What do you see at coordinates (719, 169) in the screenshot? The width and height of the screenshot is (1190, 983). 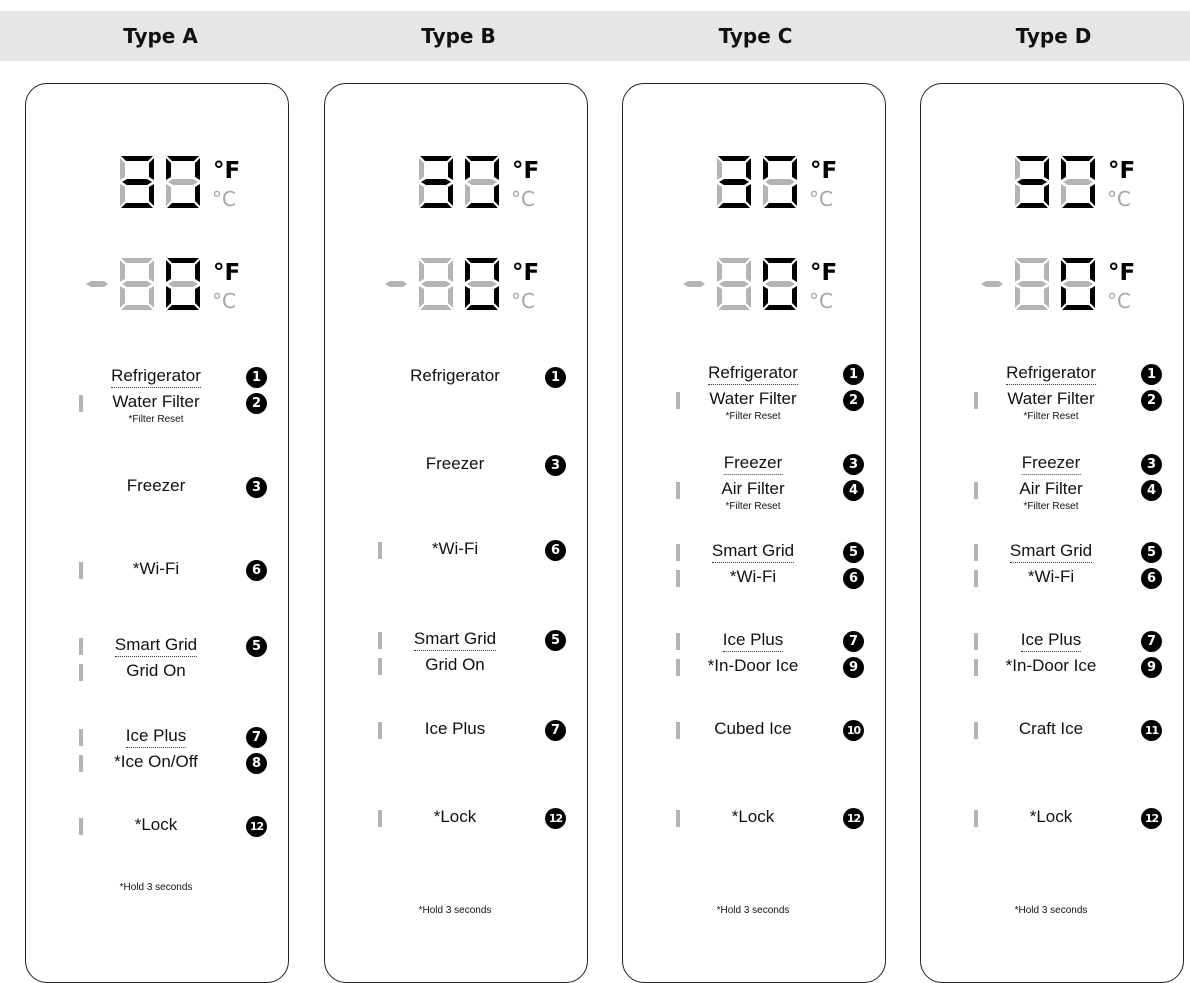 I see `segment-f` at bounding box center [719, 169].